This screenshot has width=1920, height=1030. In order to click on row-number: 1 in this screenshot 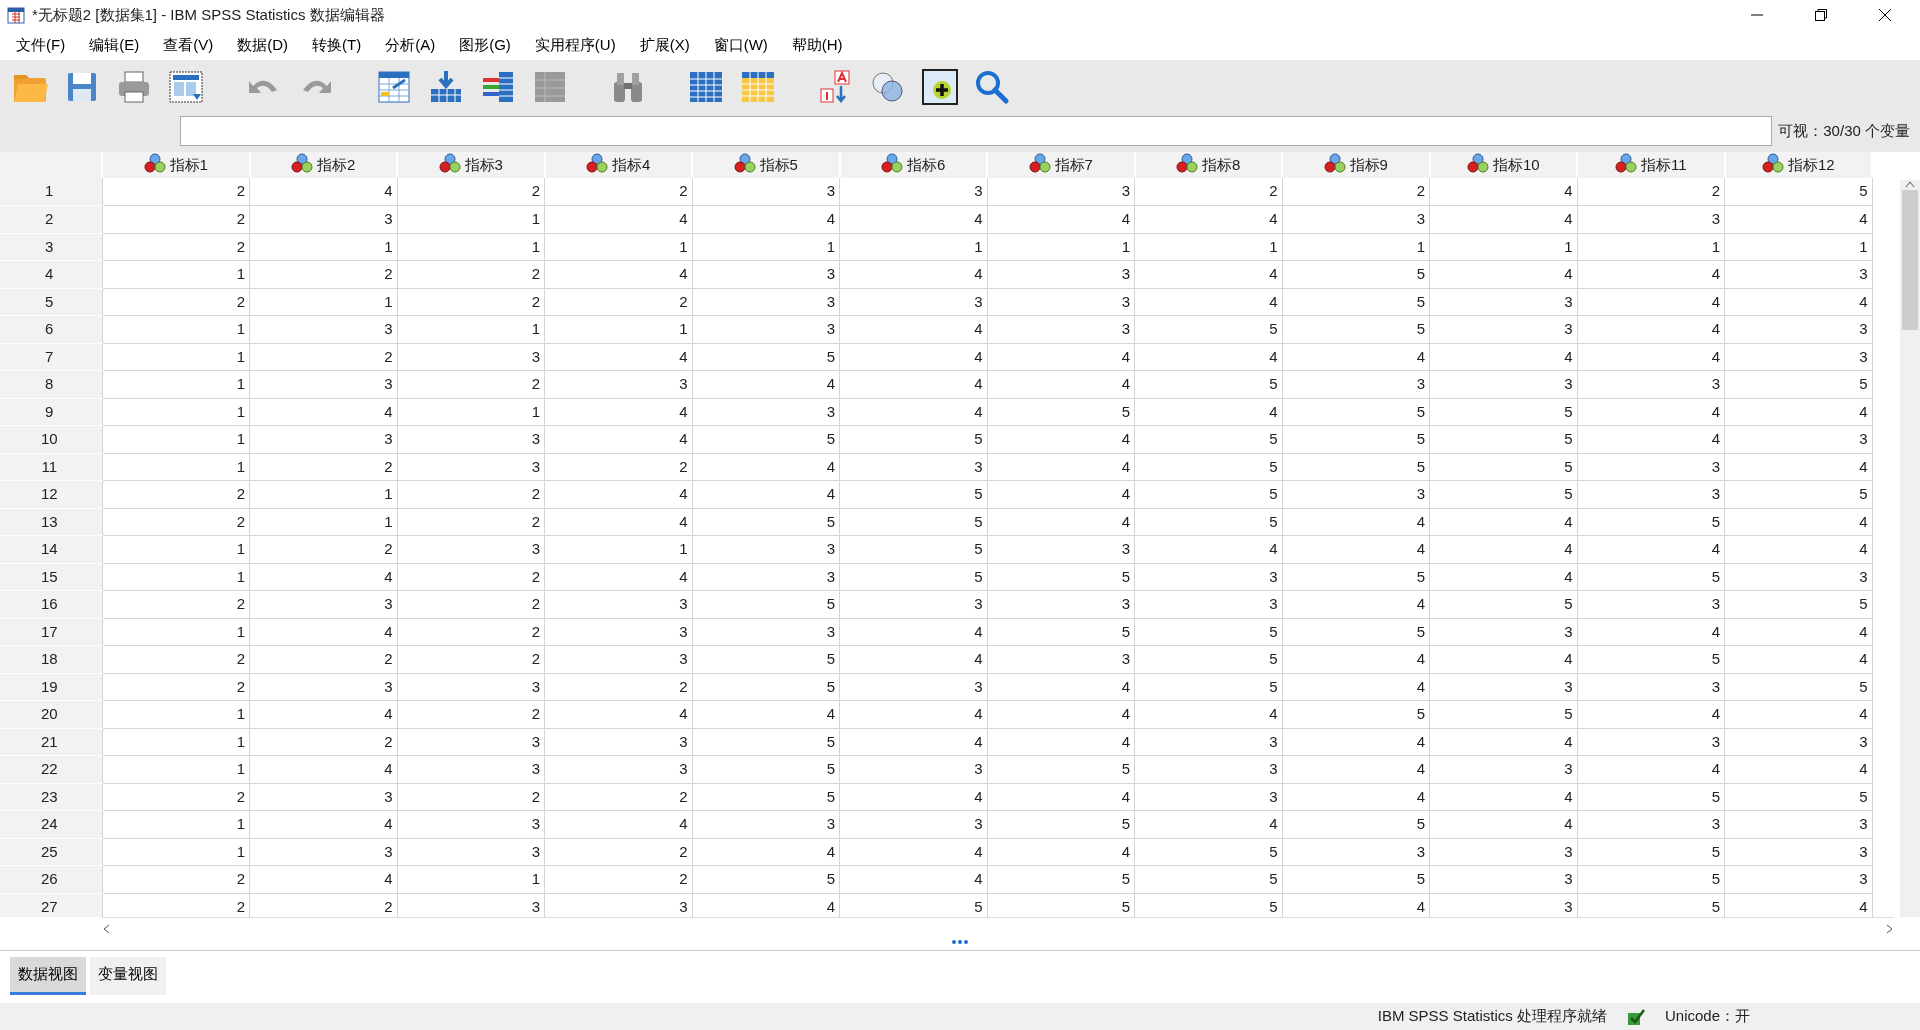, I will do `click(51, 192)`.